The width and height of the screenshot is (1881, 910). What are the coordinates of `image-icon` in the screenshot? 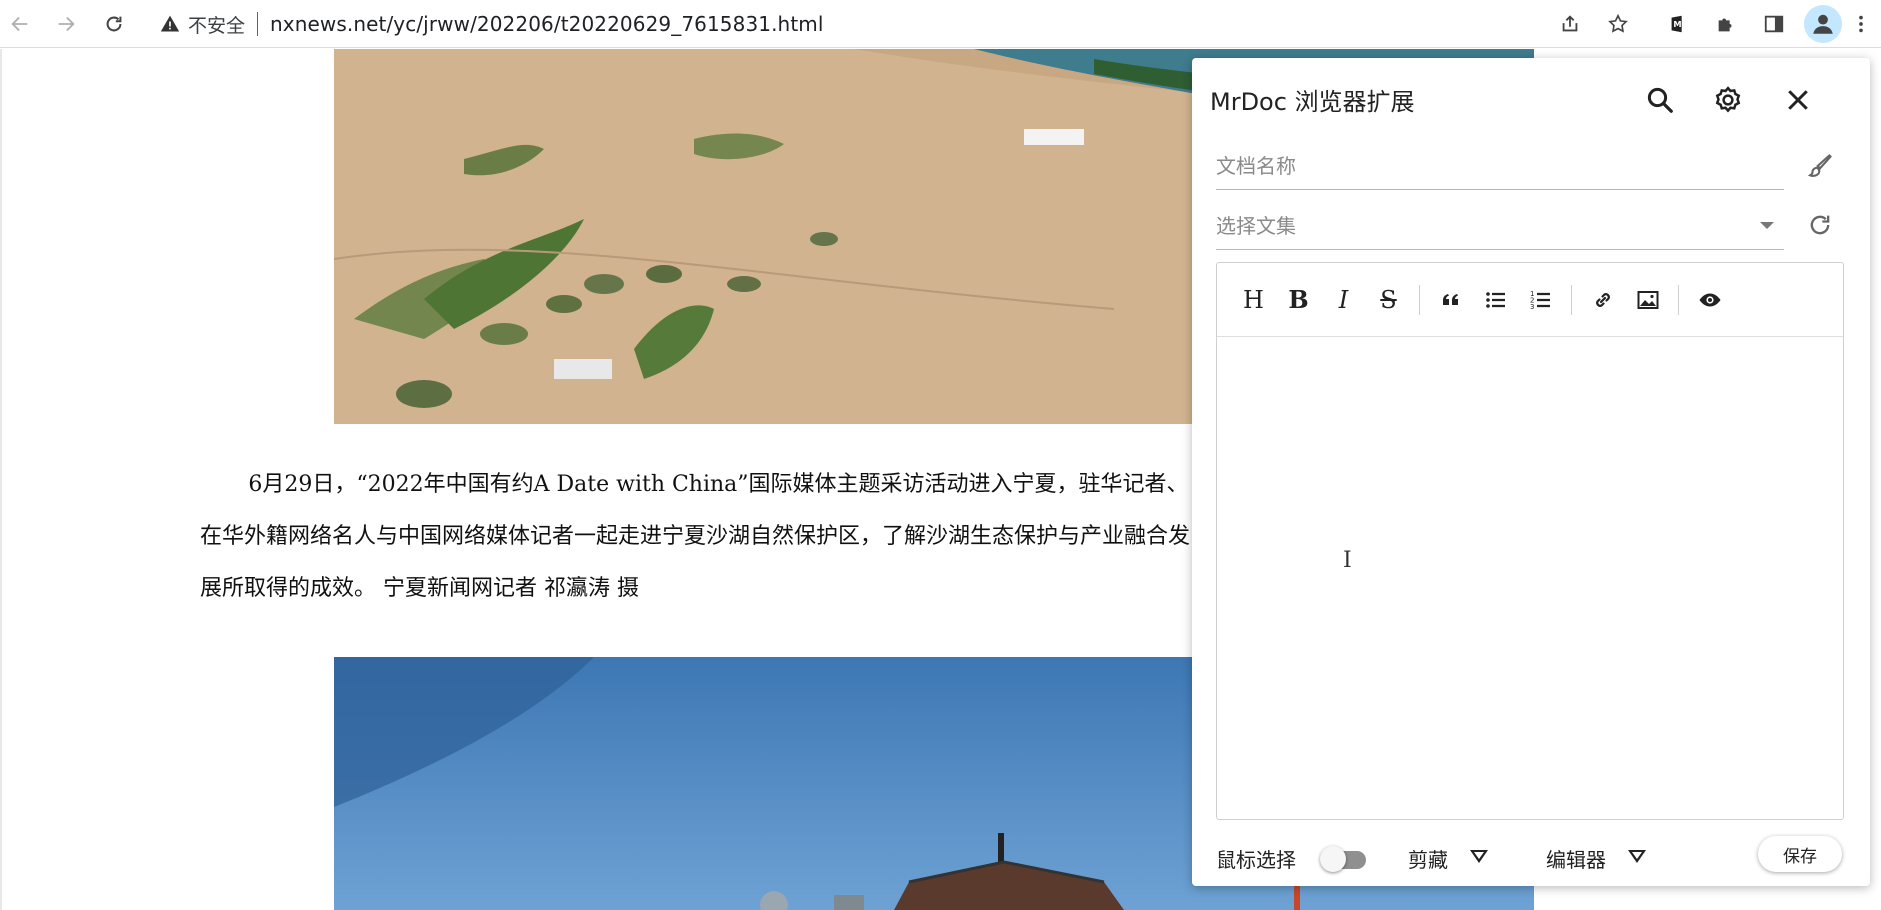 It's located at (1647, 300).